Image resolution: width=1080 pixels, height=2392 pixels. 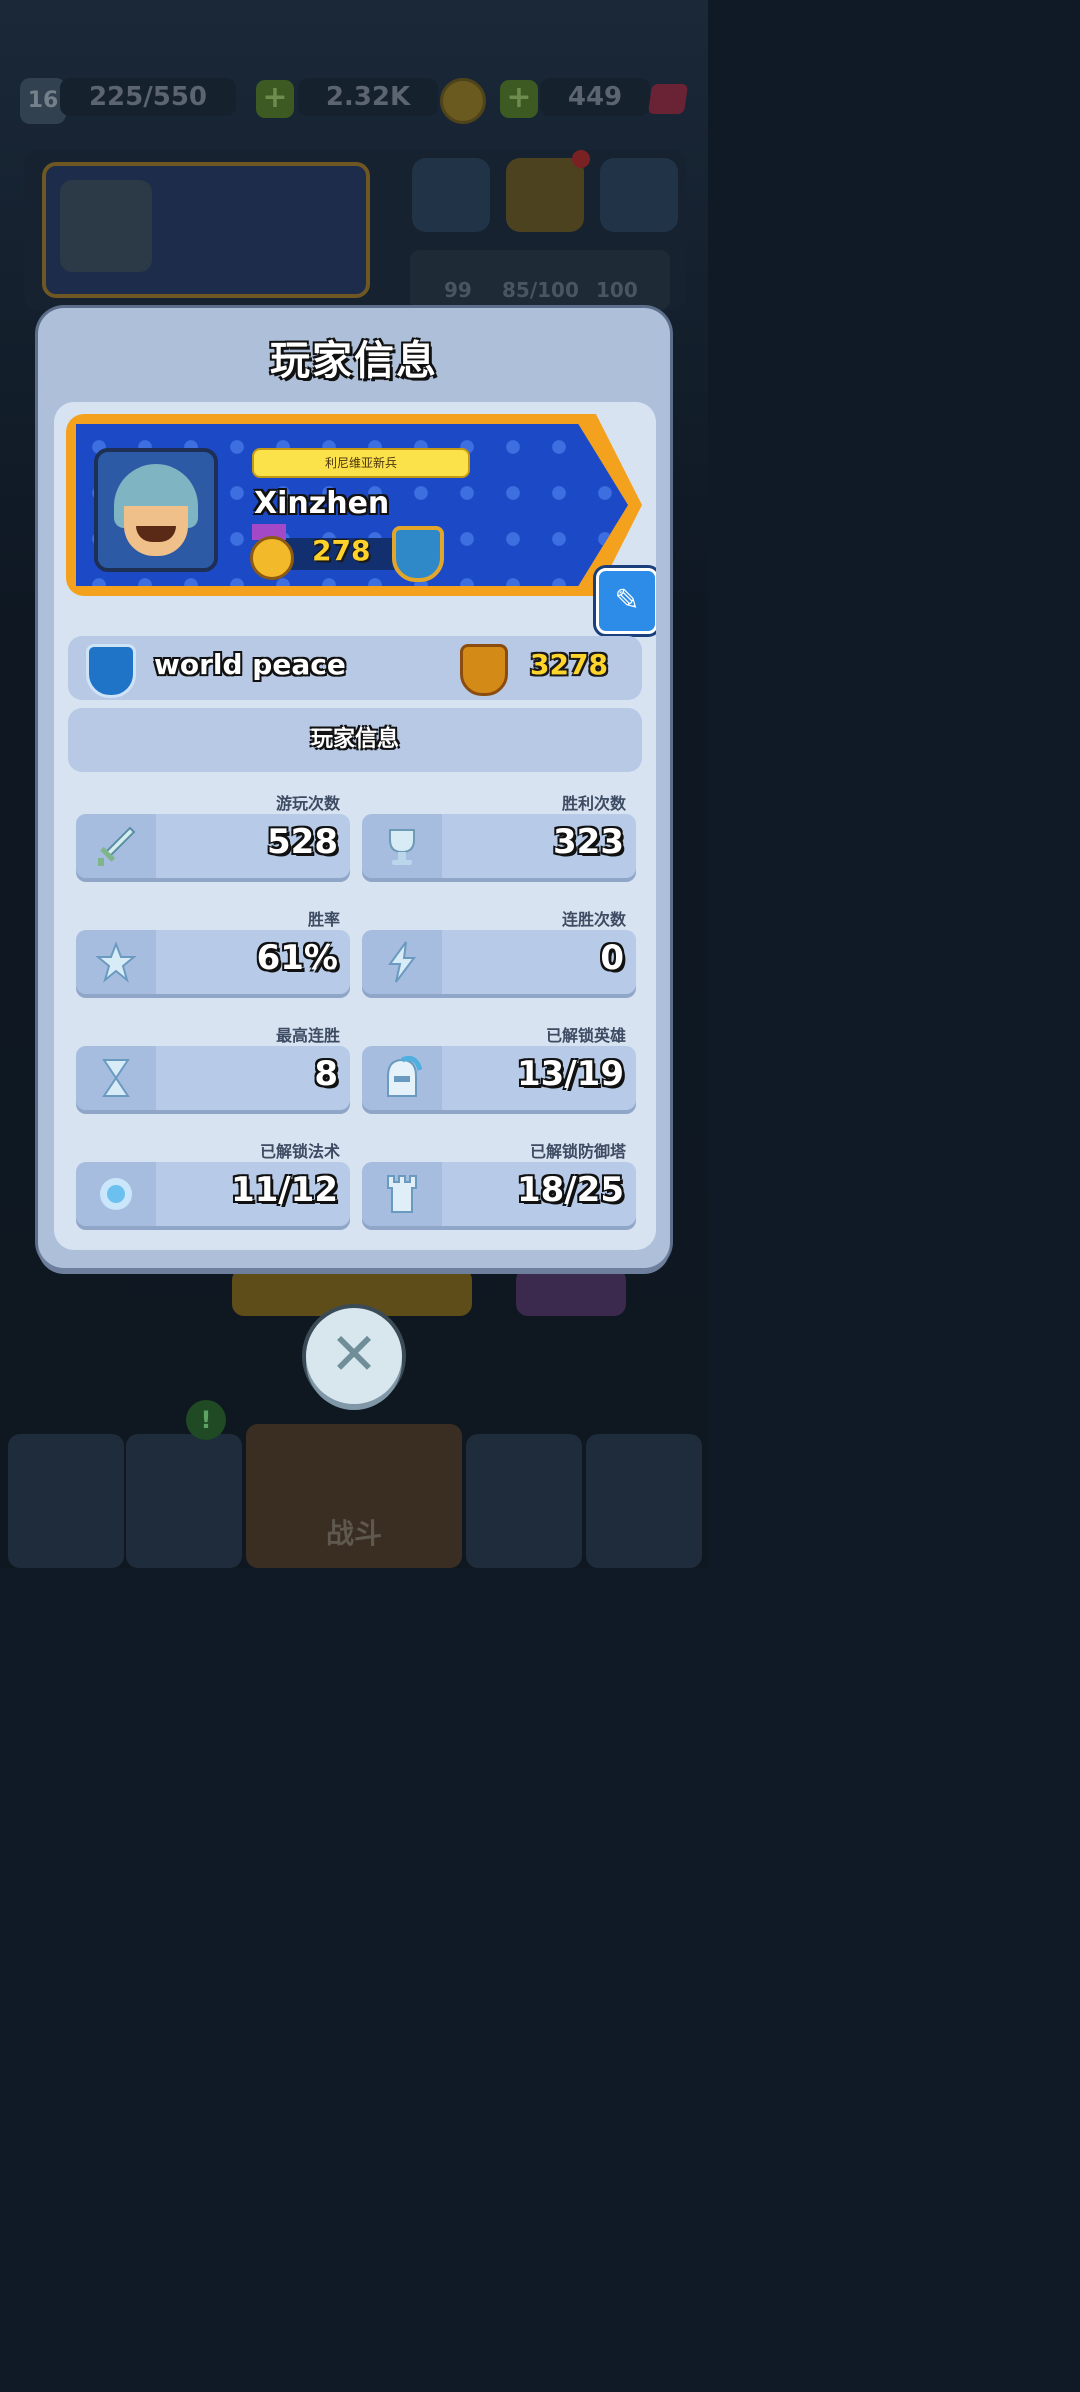 I want to click on background-progress-strip: 99 85/100 100, so click(x=540, y=280).